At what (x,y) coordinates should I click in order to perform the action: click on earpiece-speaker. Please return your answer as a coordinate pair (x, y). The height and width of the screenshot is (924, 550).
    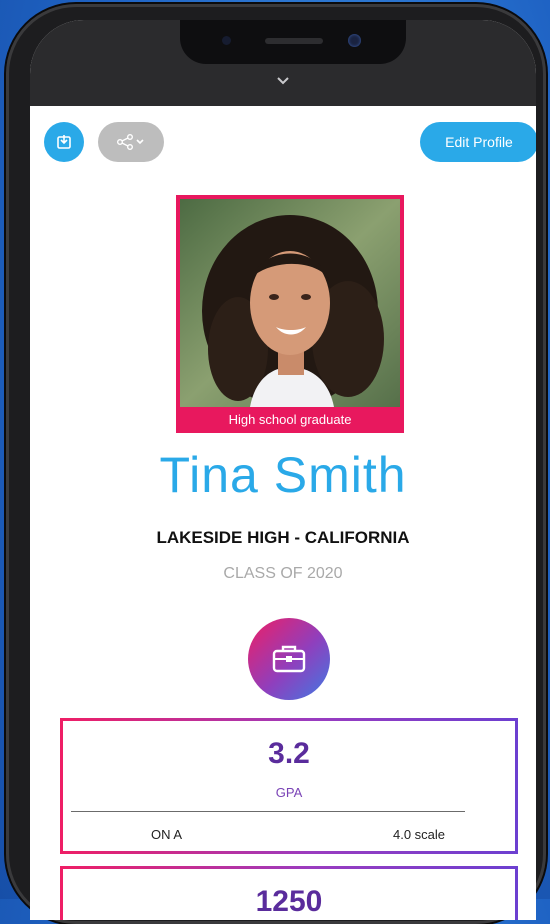
    Looking at the image, I should click on (294, 41).